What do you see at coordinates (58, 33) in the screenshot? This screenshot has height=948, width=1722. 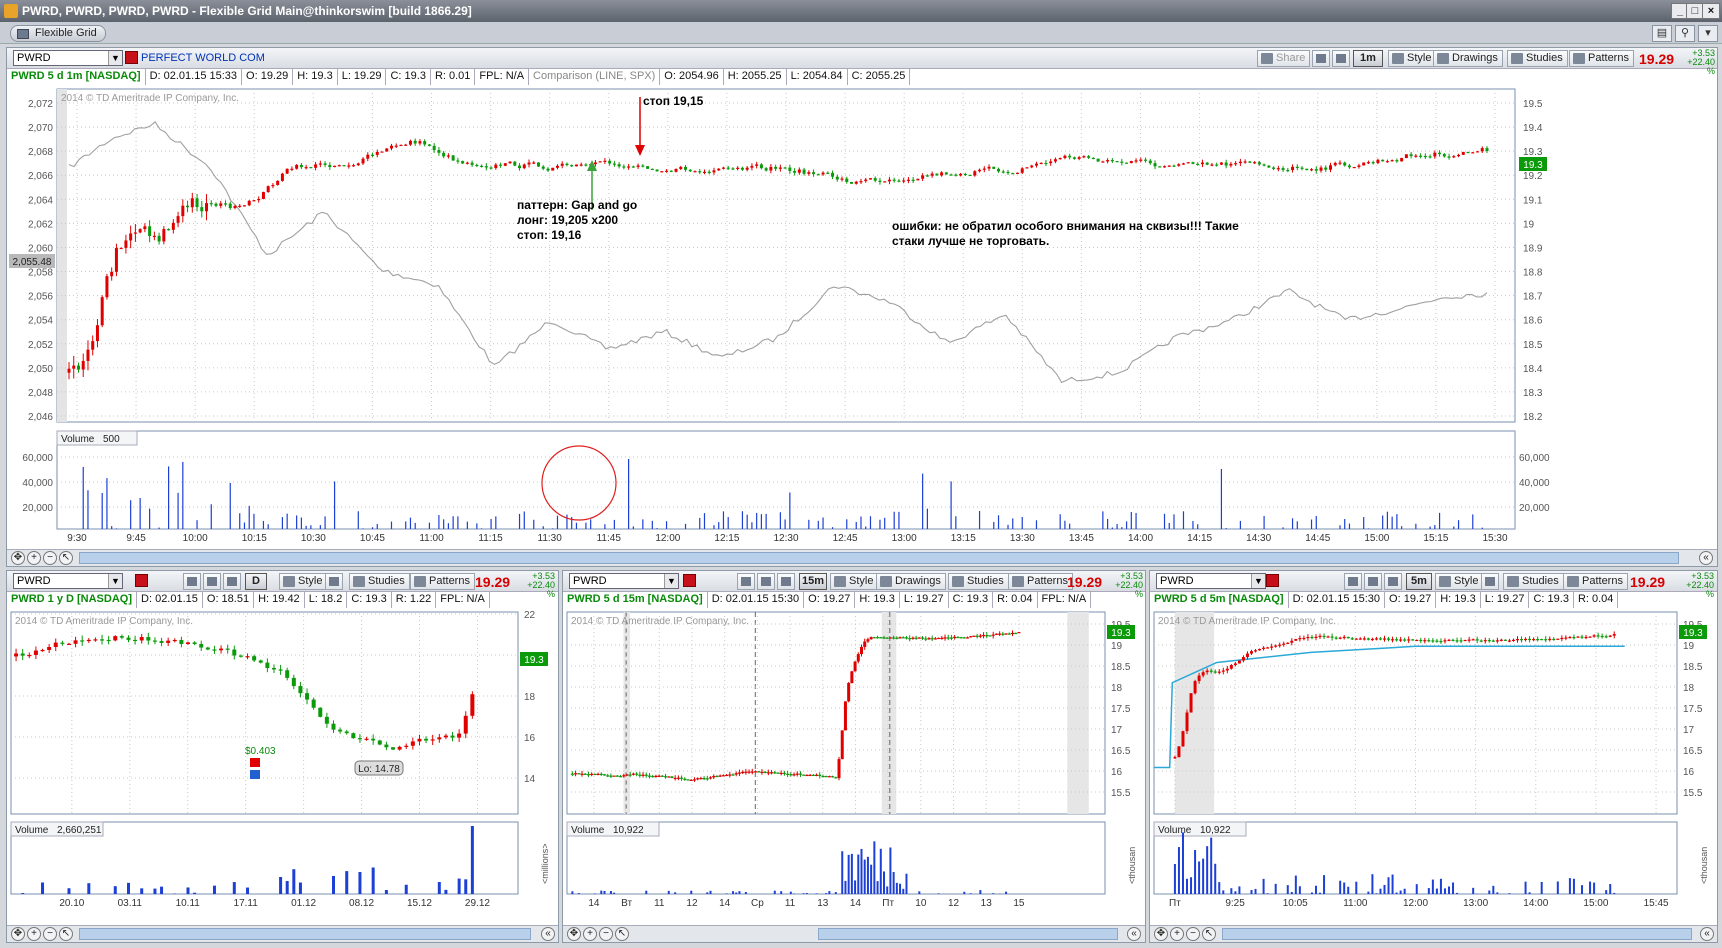 I see `tab-flexible-grid: Flexible Grid` at bounding box center [58, 33].